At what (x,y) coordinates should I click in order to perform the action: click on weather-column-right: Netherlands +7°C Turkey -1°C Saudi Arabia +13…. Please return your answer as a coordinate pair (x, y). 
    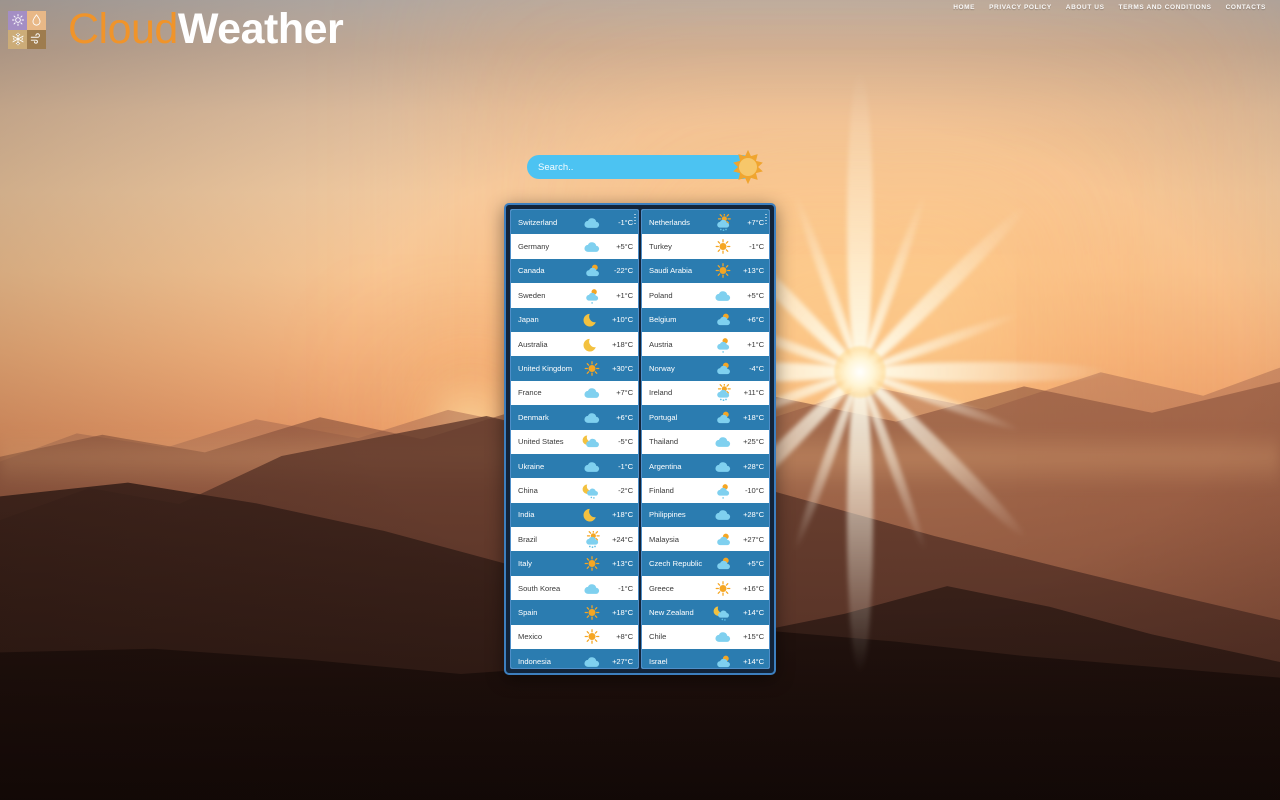
    Looking at the image, I should click on (705, 439).